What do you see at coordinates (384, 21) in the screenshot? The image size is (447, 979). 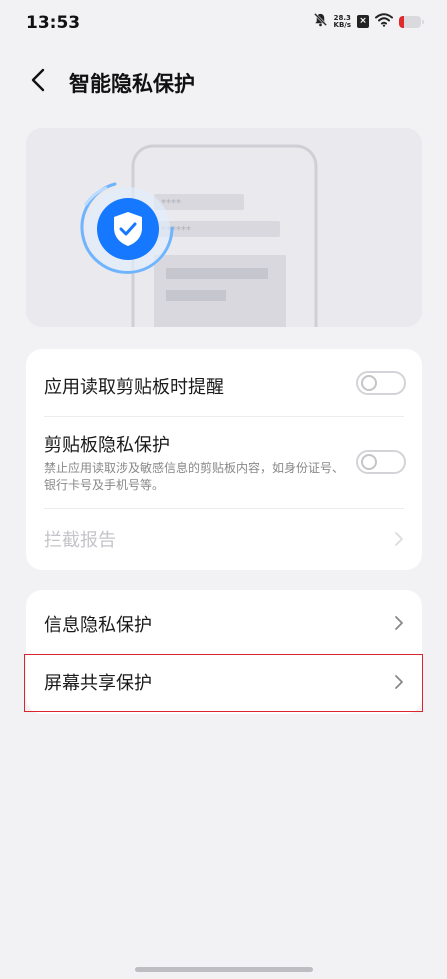 I see `wifi-icon` at bounding box center [384, 21].